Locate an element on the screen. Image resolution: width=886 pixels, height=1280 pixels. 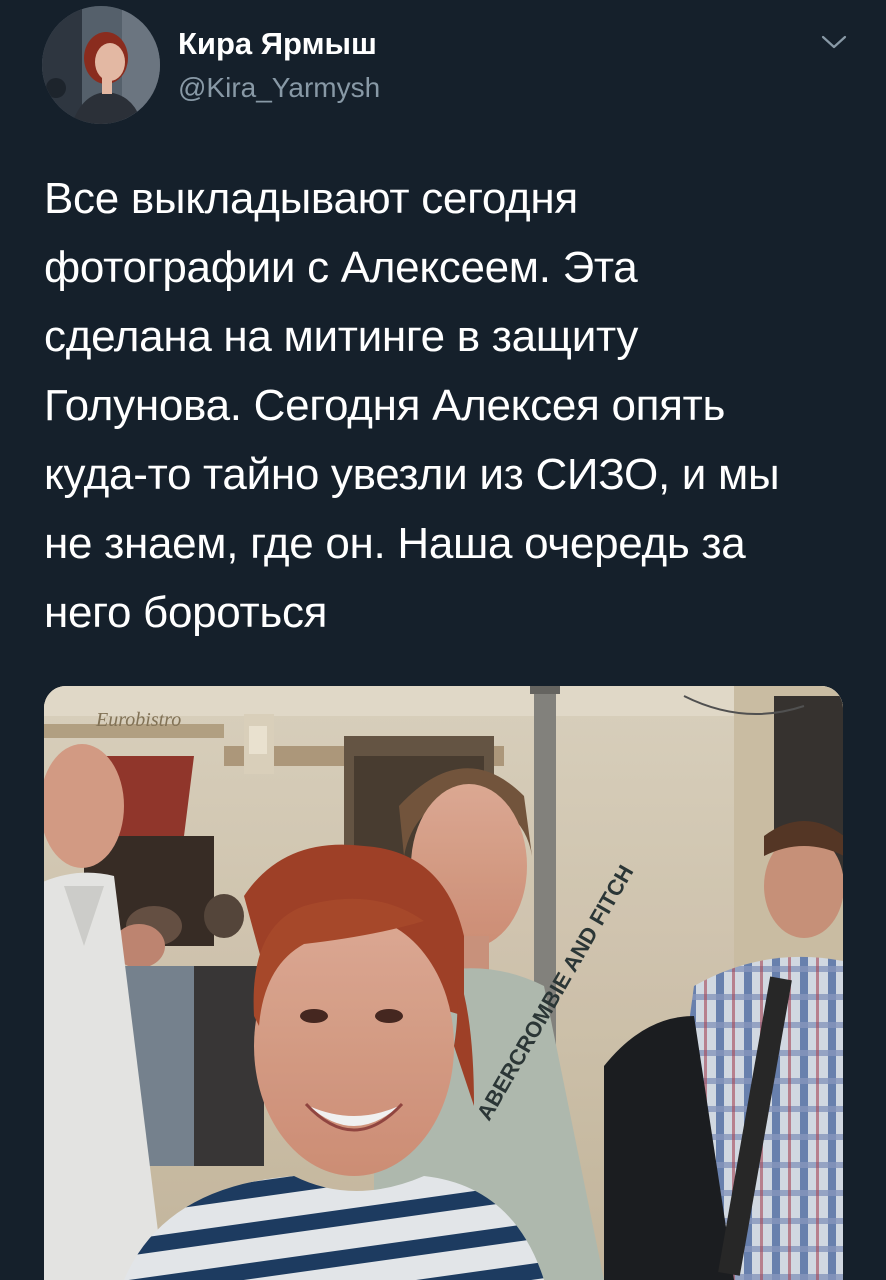
author-avatar is located at coordinates (101, 65).